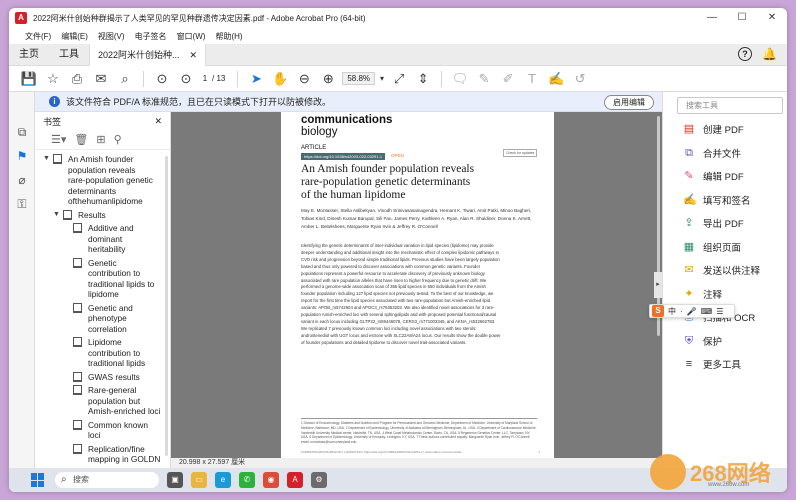  What do you see at coordinates (508, 79) in the screenshot?
I see `draw-tool-icon: ✐` at bounding box center [508, 79].